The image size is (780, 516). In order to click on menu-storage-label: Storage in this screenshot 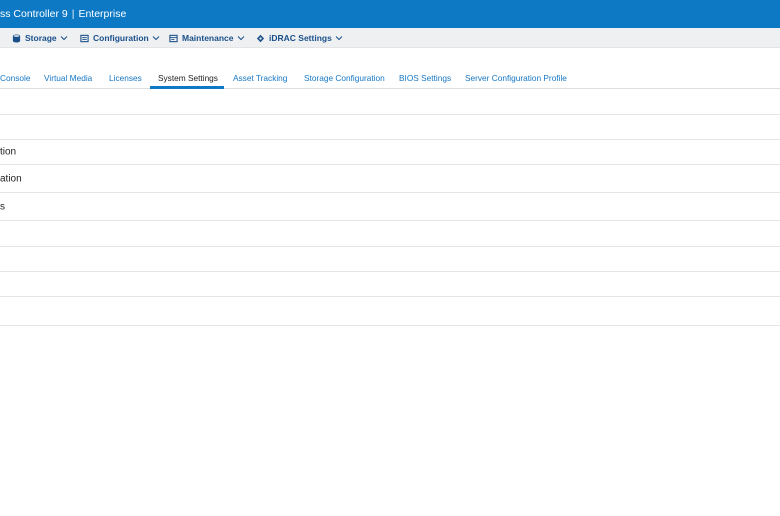, I will do `click(41, 38)`.